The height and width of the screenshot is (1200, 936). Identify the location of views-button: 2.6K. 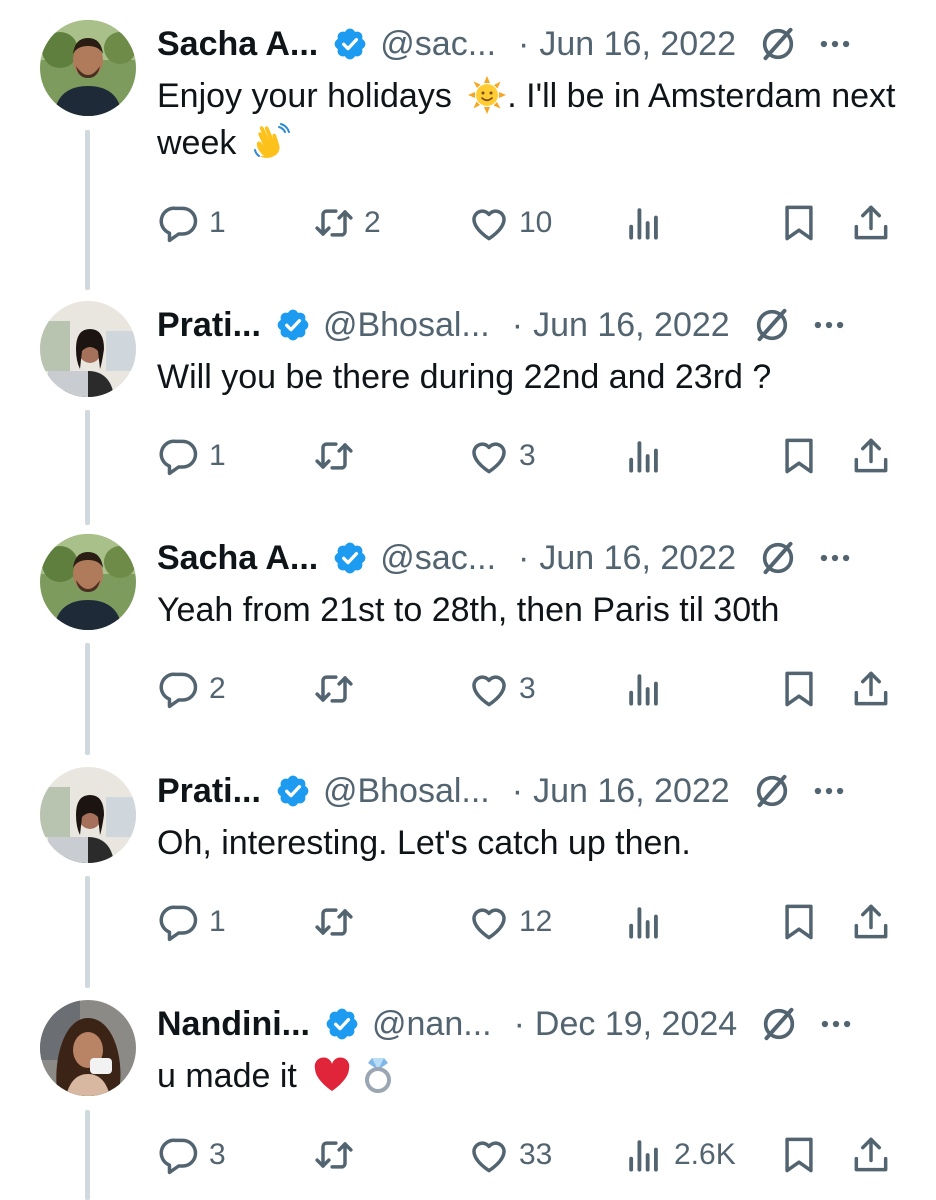
(679, 1155).